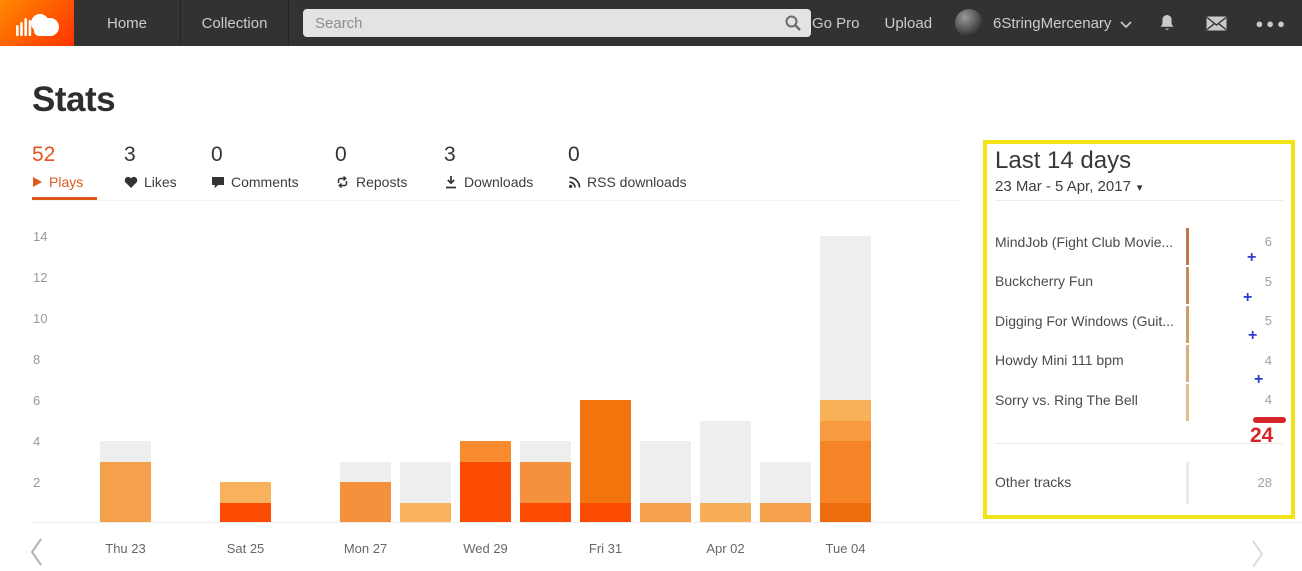  I want to click on chart-prev-button, so click(37, 554).